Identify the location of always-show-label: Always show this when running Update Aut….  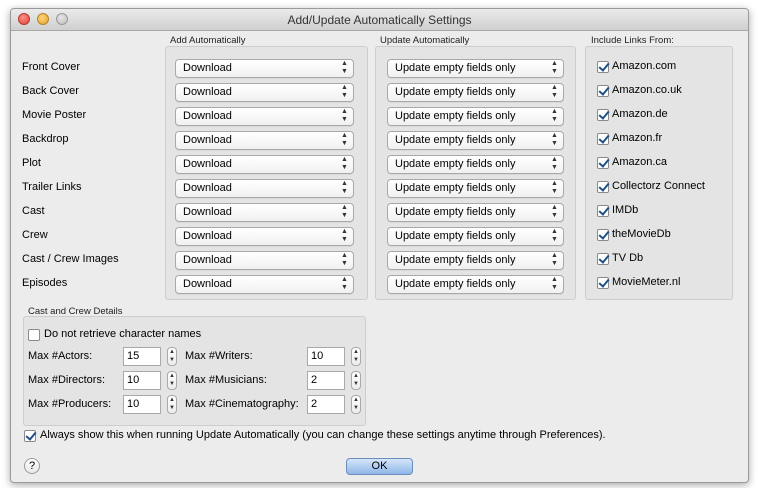
(323, 435).